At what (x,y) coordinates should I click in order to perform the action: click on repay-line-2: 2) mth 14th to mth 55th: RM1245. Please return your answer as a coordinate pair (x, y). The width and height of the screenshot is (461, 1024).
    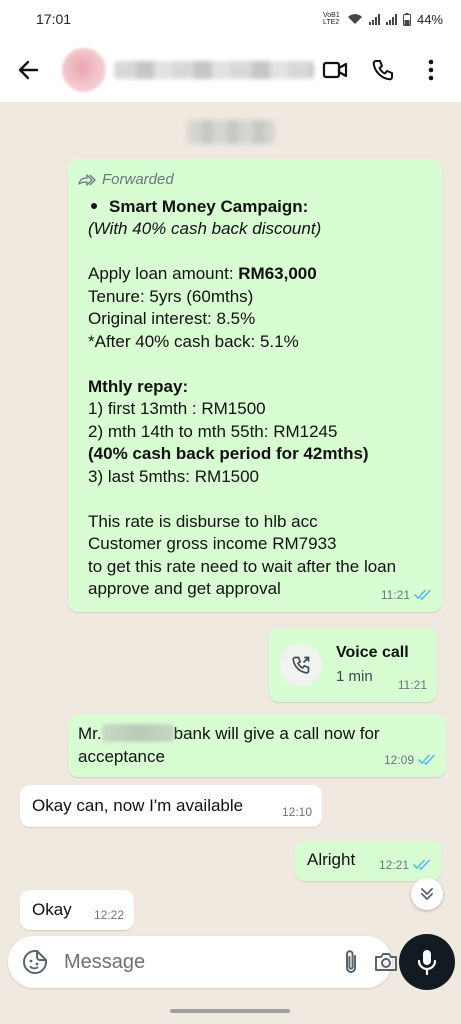
    Looking at the image, I should click on (213, 431).